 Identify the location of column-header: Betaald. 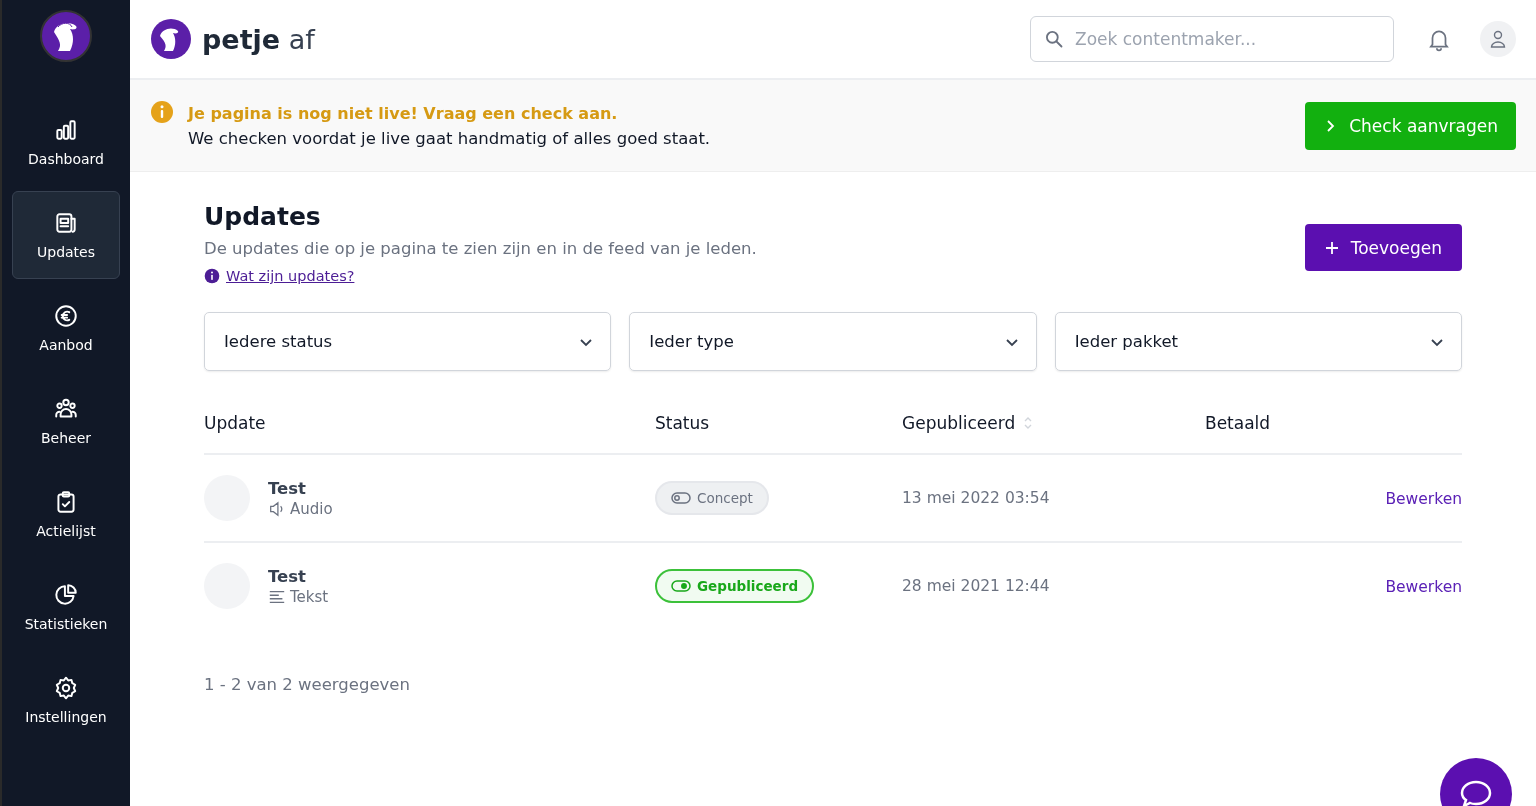
(1238, 423).